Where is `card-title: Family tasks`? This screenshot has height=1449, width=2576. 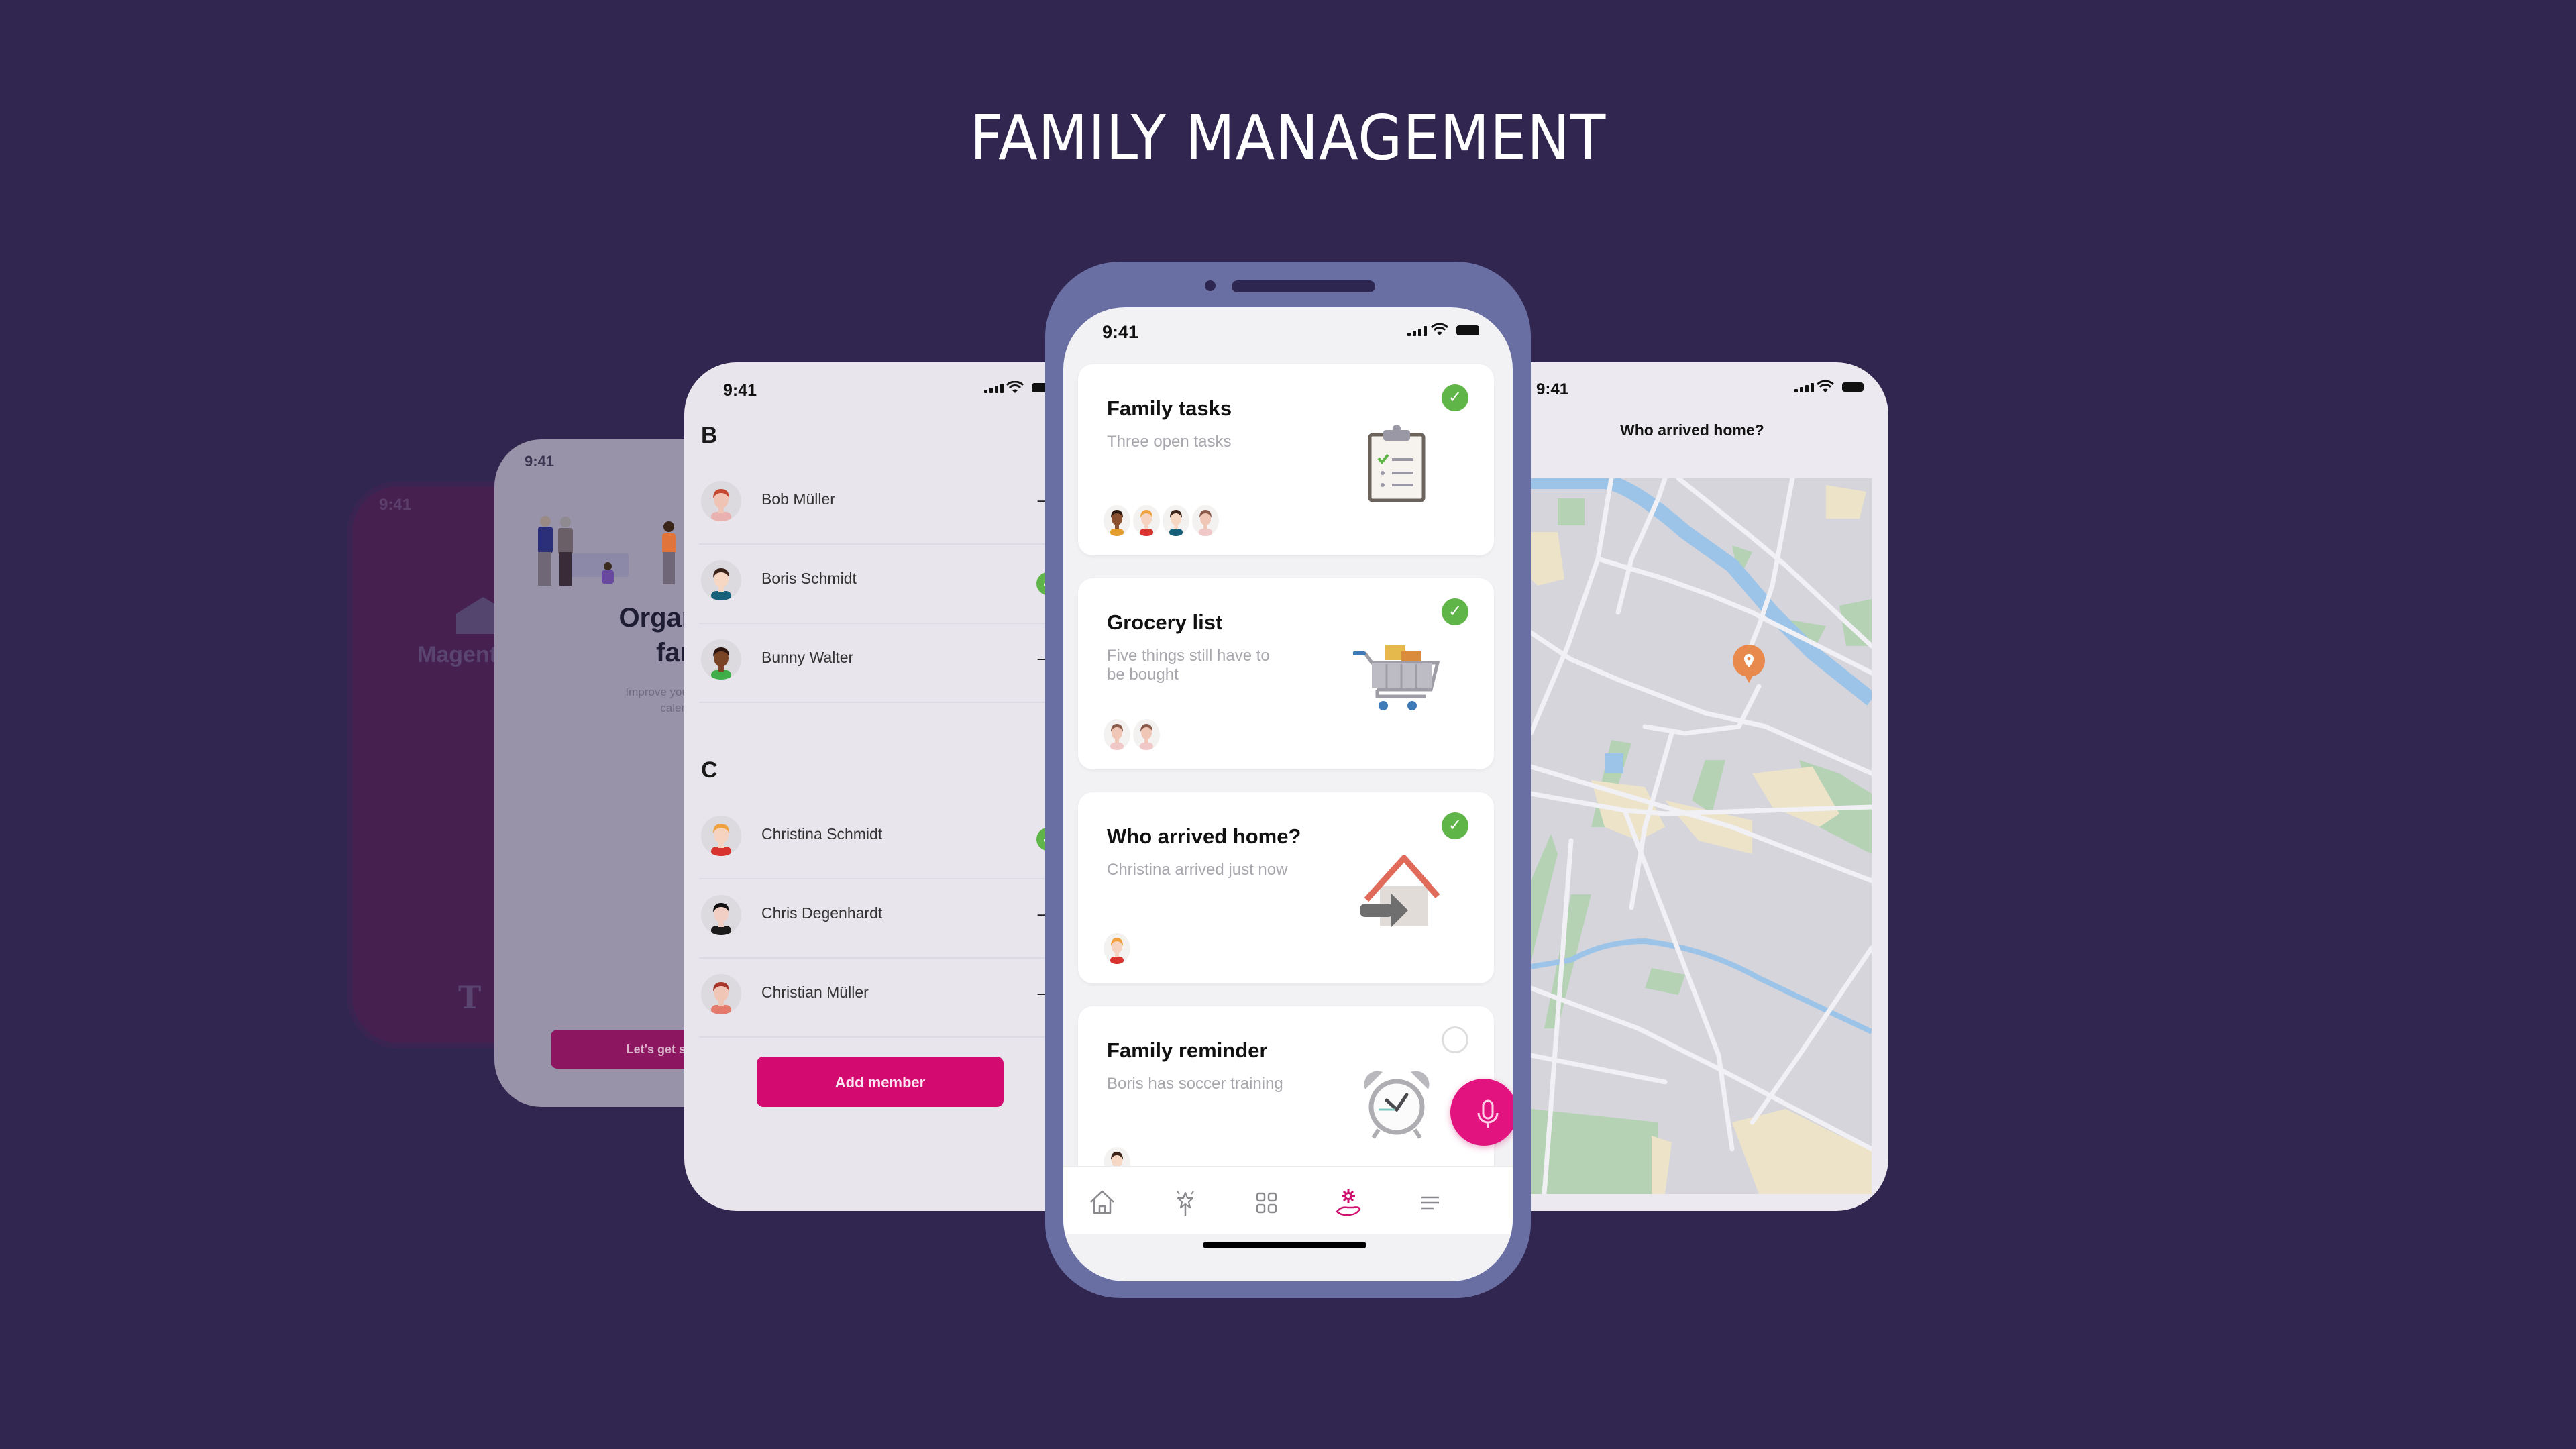
card-title: Family tasks is located at coordinates (1169, 408).